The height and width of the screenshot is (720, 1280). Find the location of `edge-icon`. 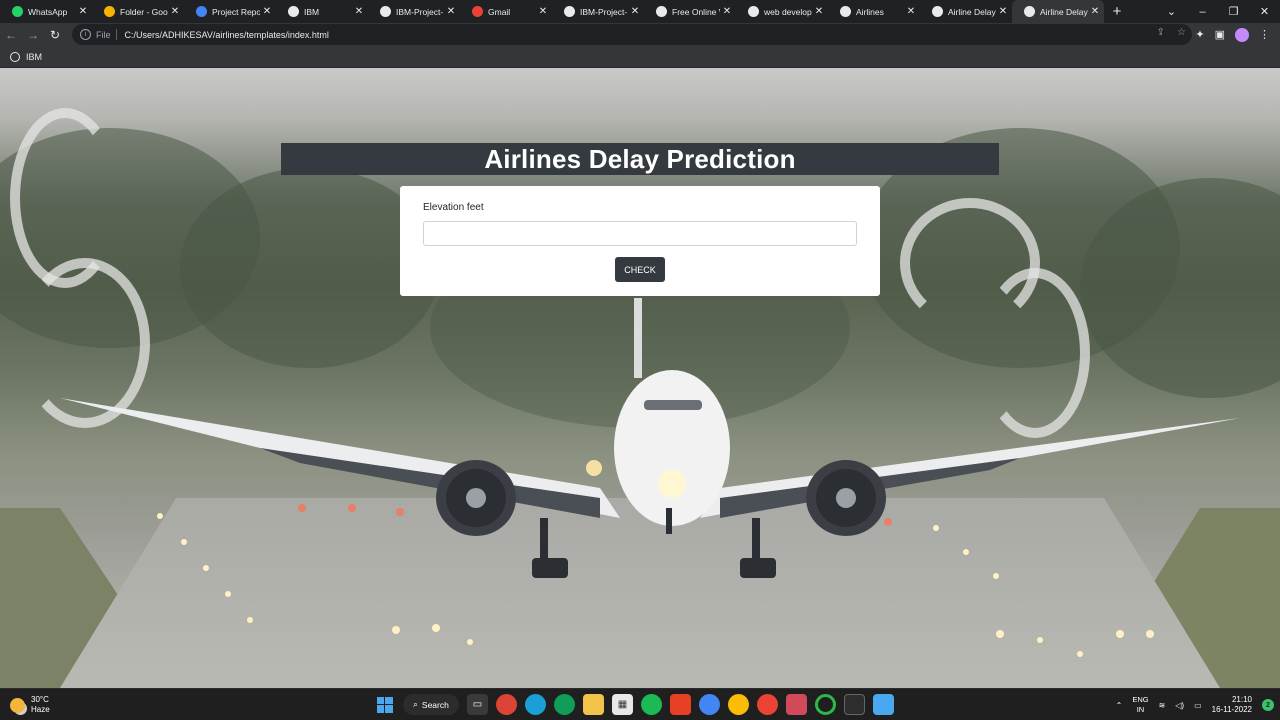

edge-icon is located at coordinates (535, 704).